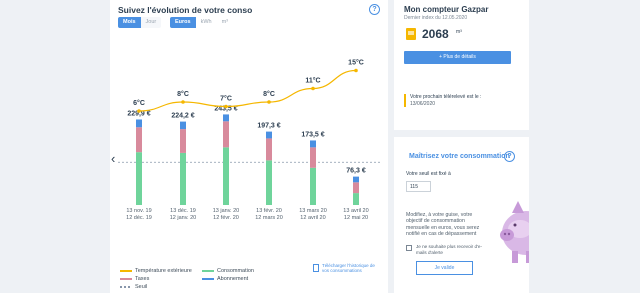 The width and height of the screenshot is (640, 293). What do you see at coordinates (139, 103) in the screenshot?
I see `temperature-label-0: 6°C` at bounding box center [139, 103].